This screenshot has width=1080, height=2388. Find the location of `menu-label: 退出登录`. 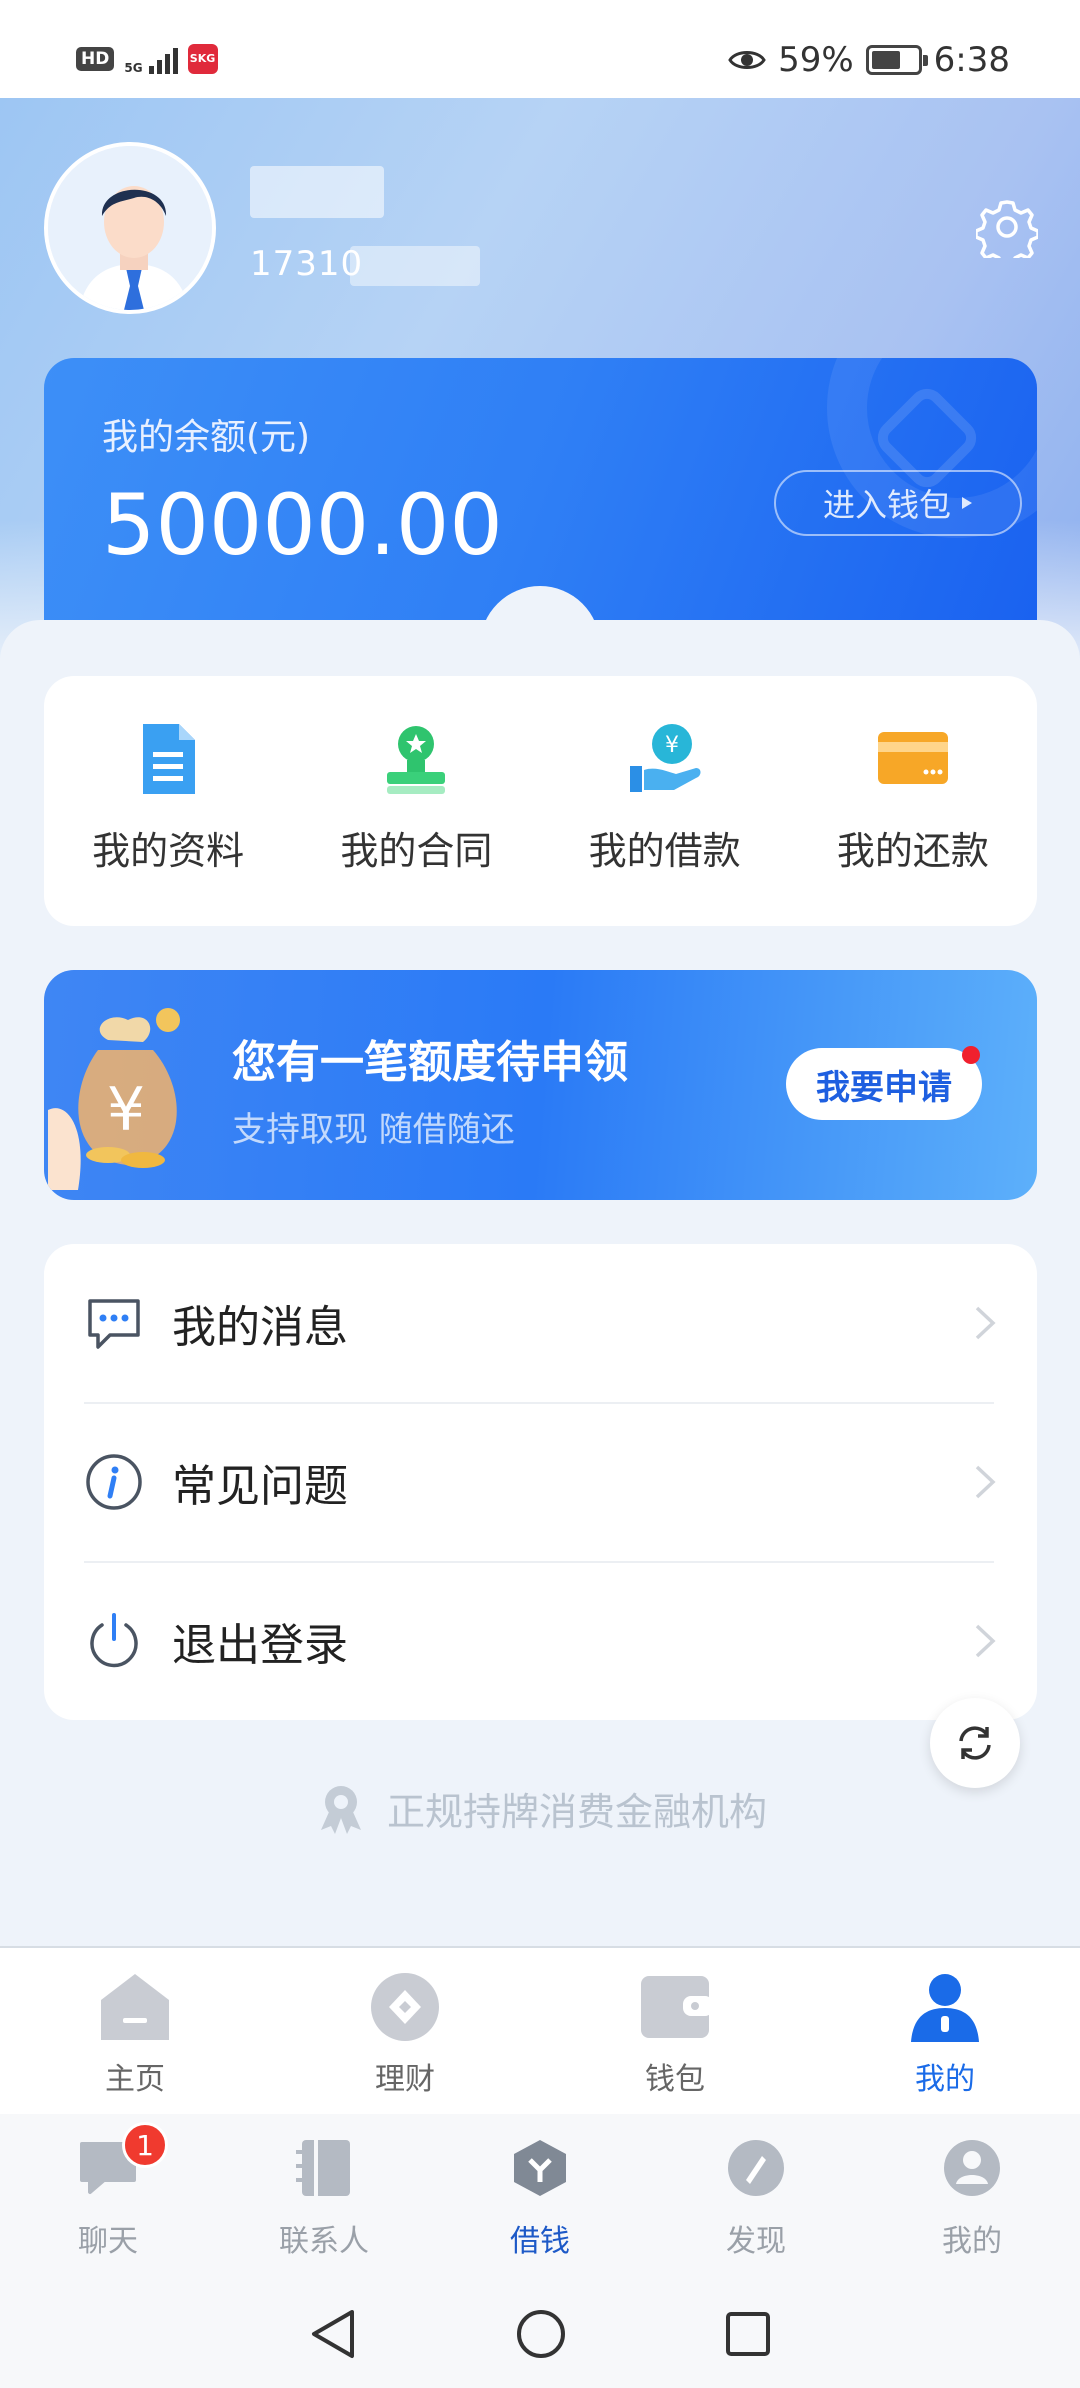

menu-label: 退出登录 is located at coordinates (260, 1645).